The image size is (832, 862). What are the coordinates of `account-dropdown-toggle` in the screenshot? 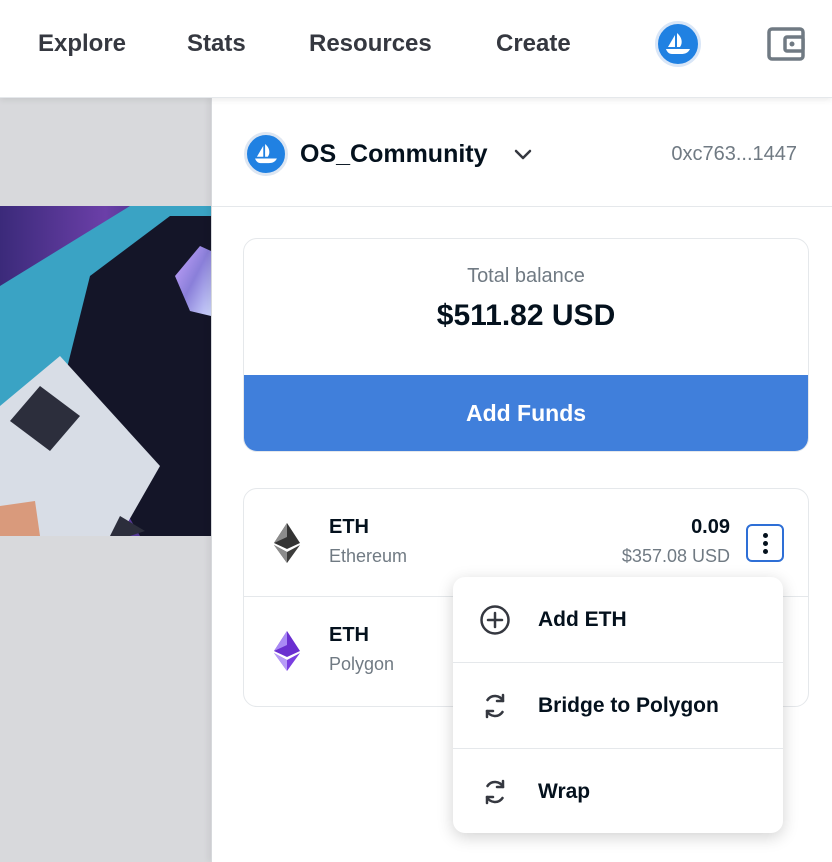 It's located at (523, 154).